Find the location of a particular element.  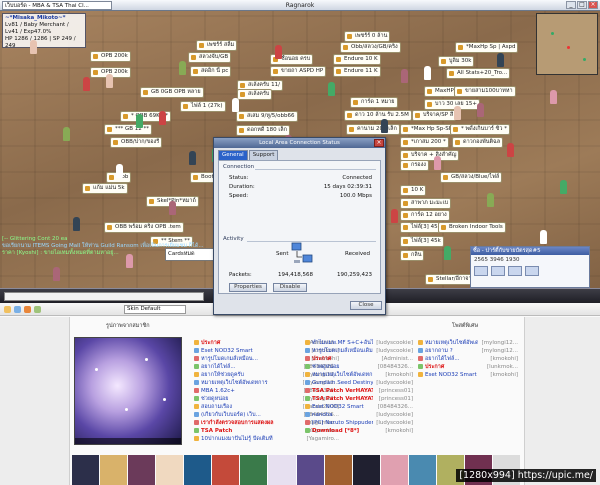

vendor-shop-sign: บูลิม 30k is located at coordinates (456, 61).